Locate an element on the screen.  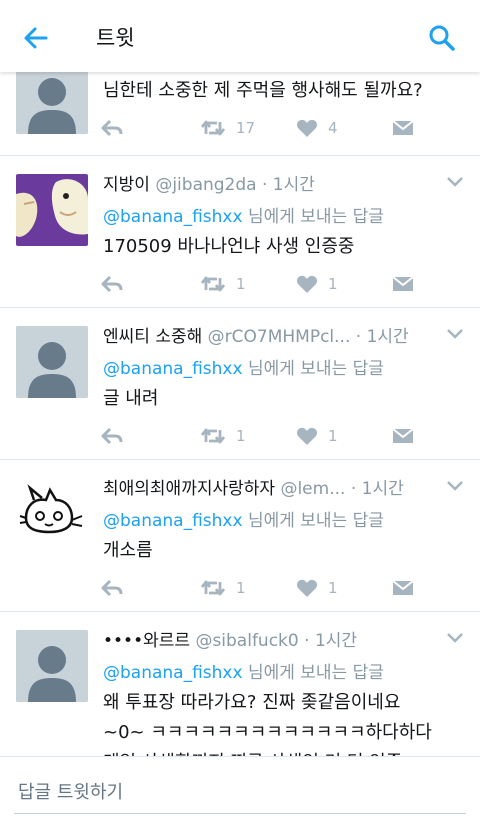
tweet-text: 님한테 소중한 제 주먹을 행사해도 될까요? is located at coordinates (263, 90).